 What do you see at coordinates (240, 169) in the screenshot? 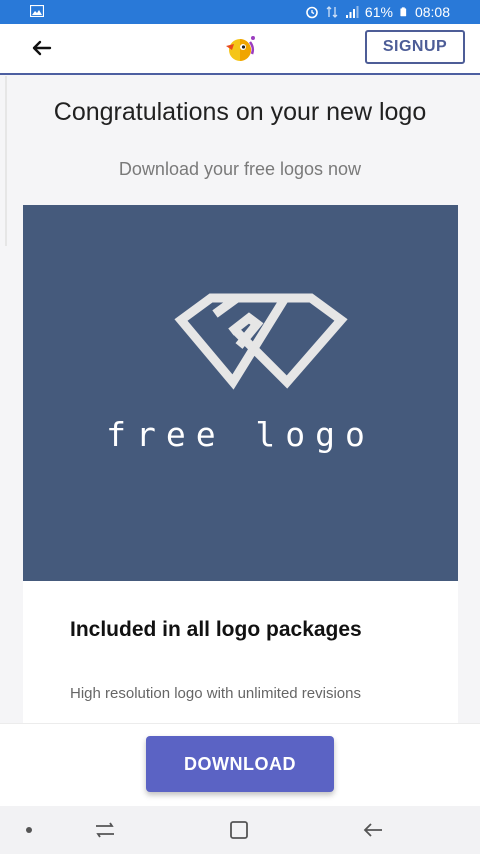
I see `page-subtitle: Download your free logos now` at bounding box center [240, 169].